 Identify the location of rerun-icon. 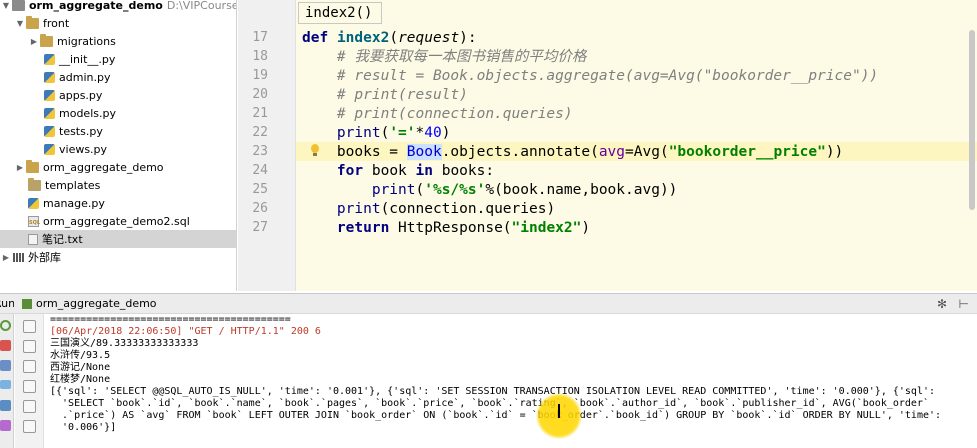
(5, 325).